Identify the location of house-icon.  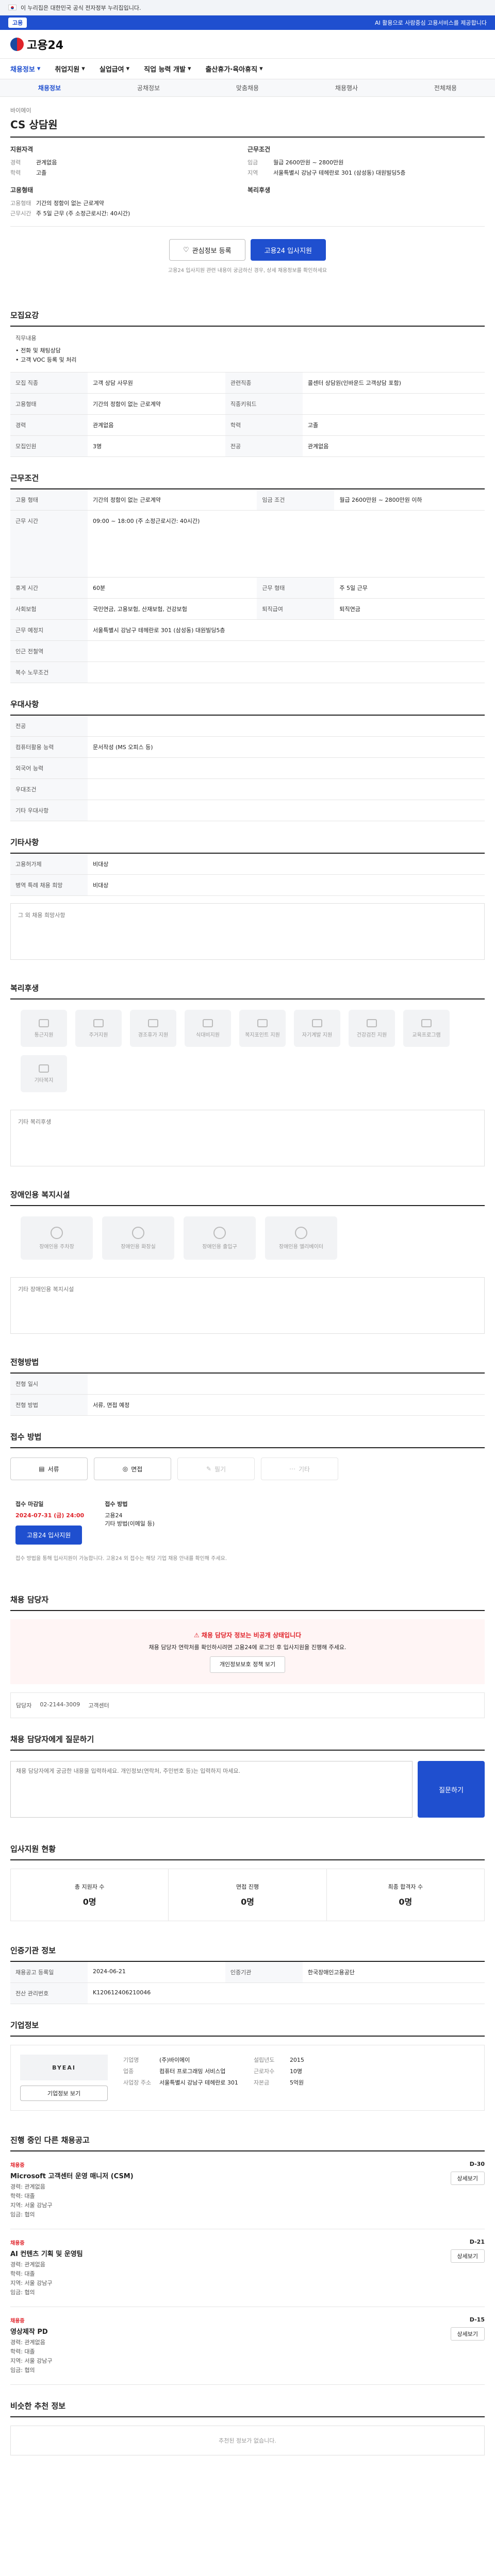
(98, 1023).